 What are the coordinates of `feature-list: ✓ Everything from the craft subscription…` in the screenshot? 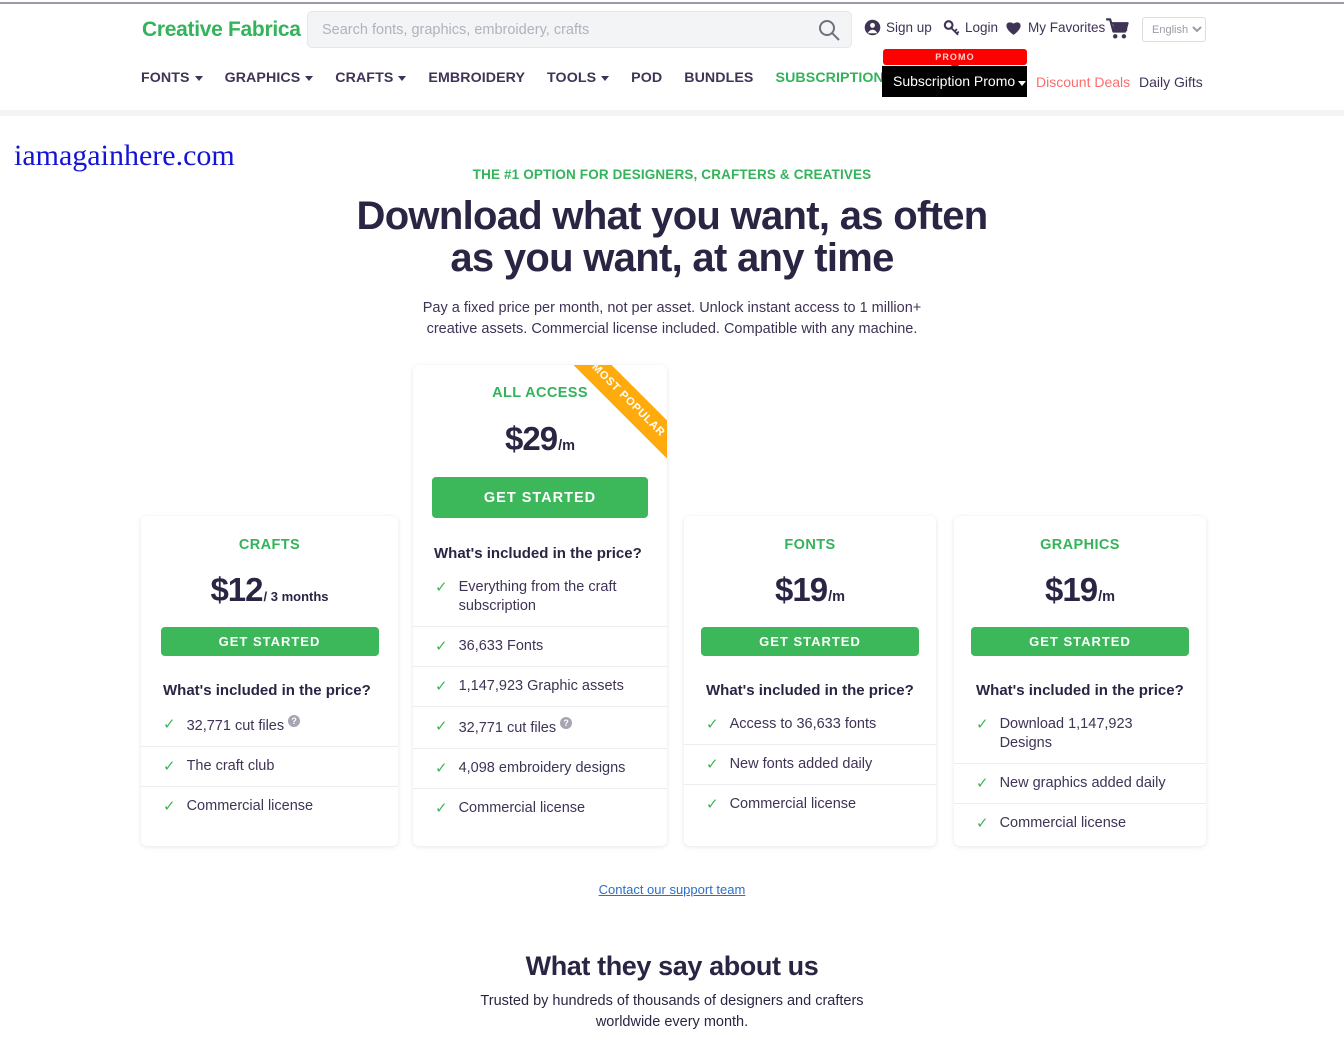 It's located at (540, 698).